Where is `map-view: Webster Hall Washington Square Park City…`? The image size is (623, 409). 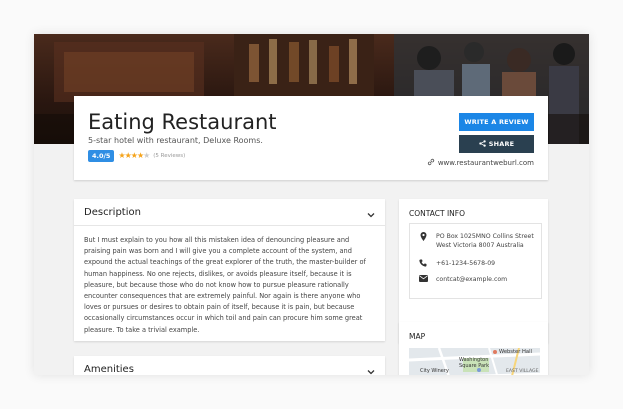
map-view: Webster Hall Washington Square Park City… is located at coordinates (474, 361).